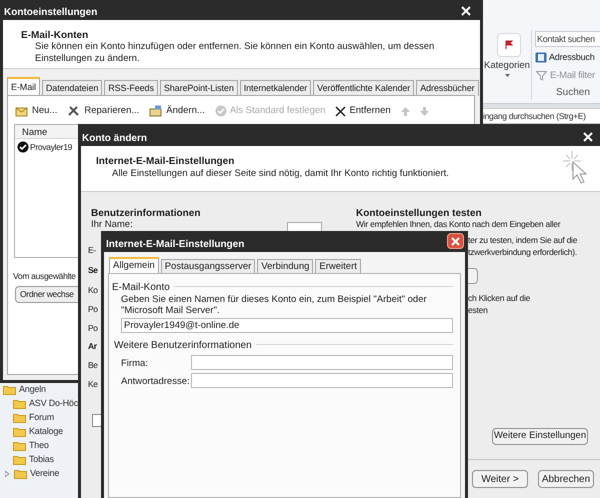  Describe the element at coordinates (51, 13) in the screenshot. I see `window-title: Kontoeinstellungen` at that location.